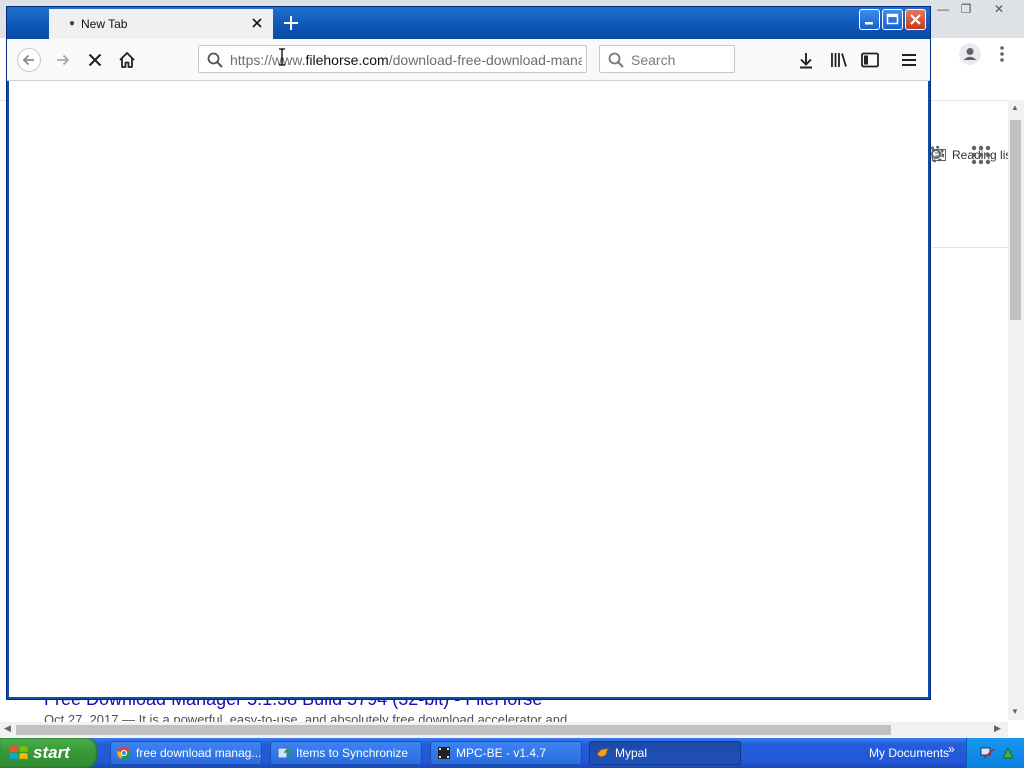 This screenshot has height=768, width=1024. What do you see at coordinates (1002, 54) in the screenshot?
I see `kebab-menu-icon` at bounding box center [1002, 54].